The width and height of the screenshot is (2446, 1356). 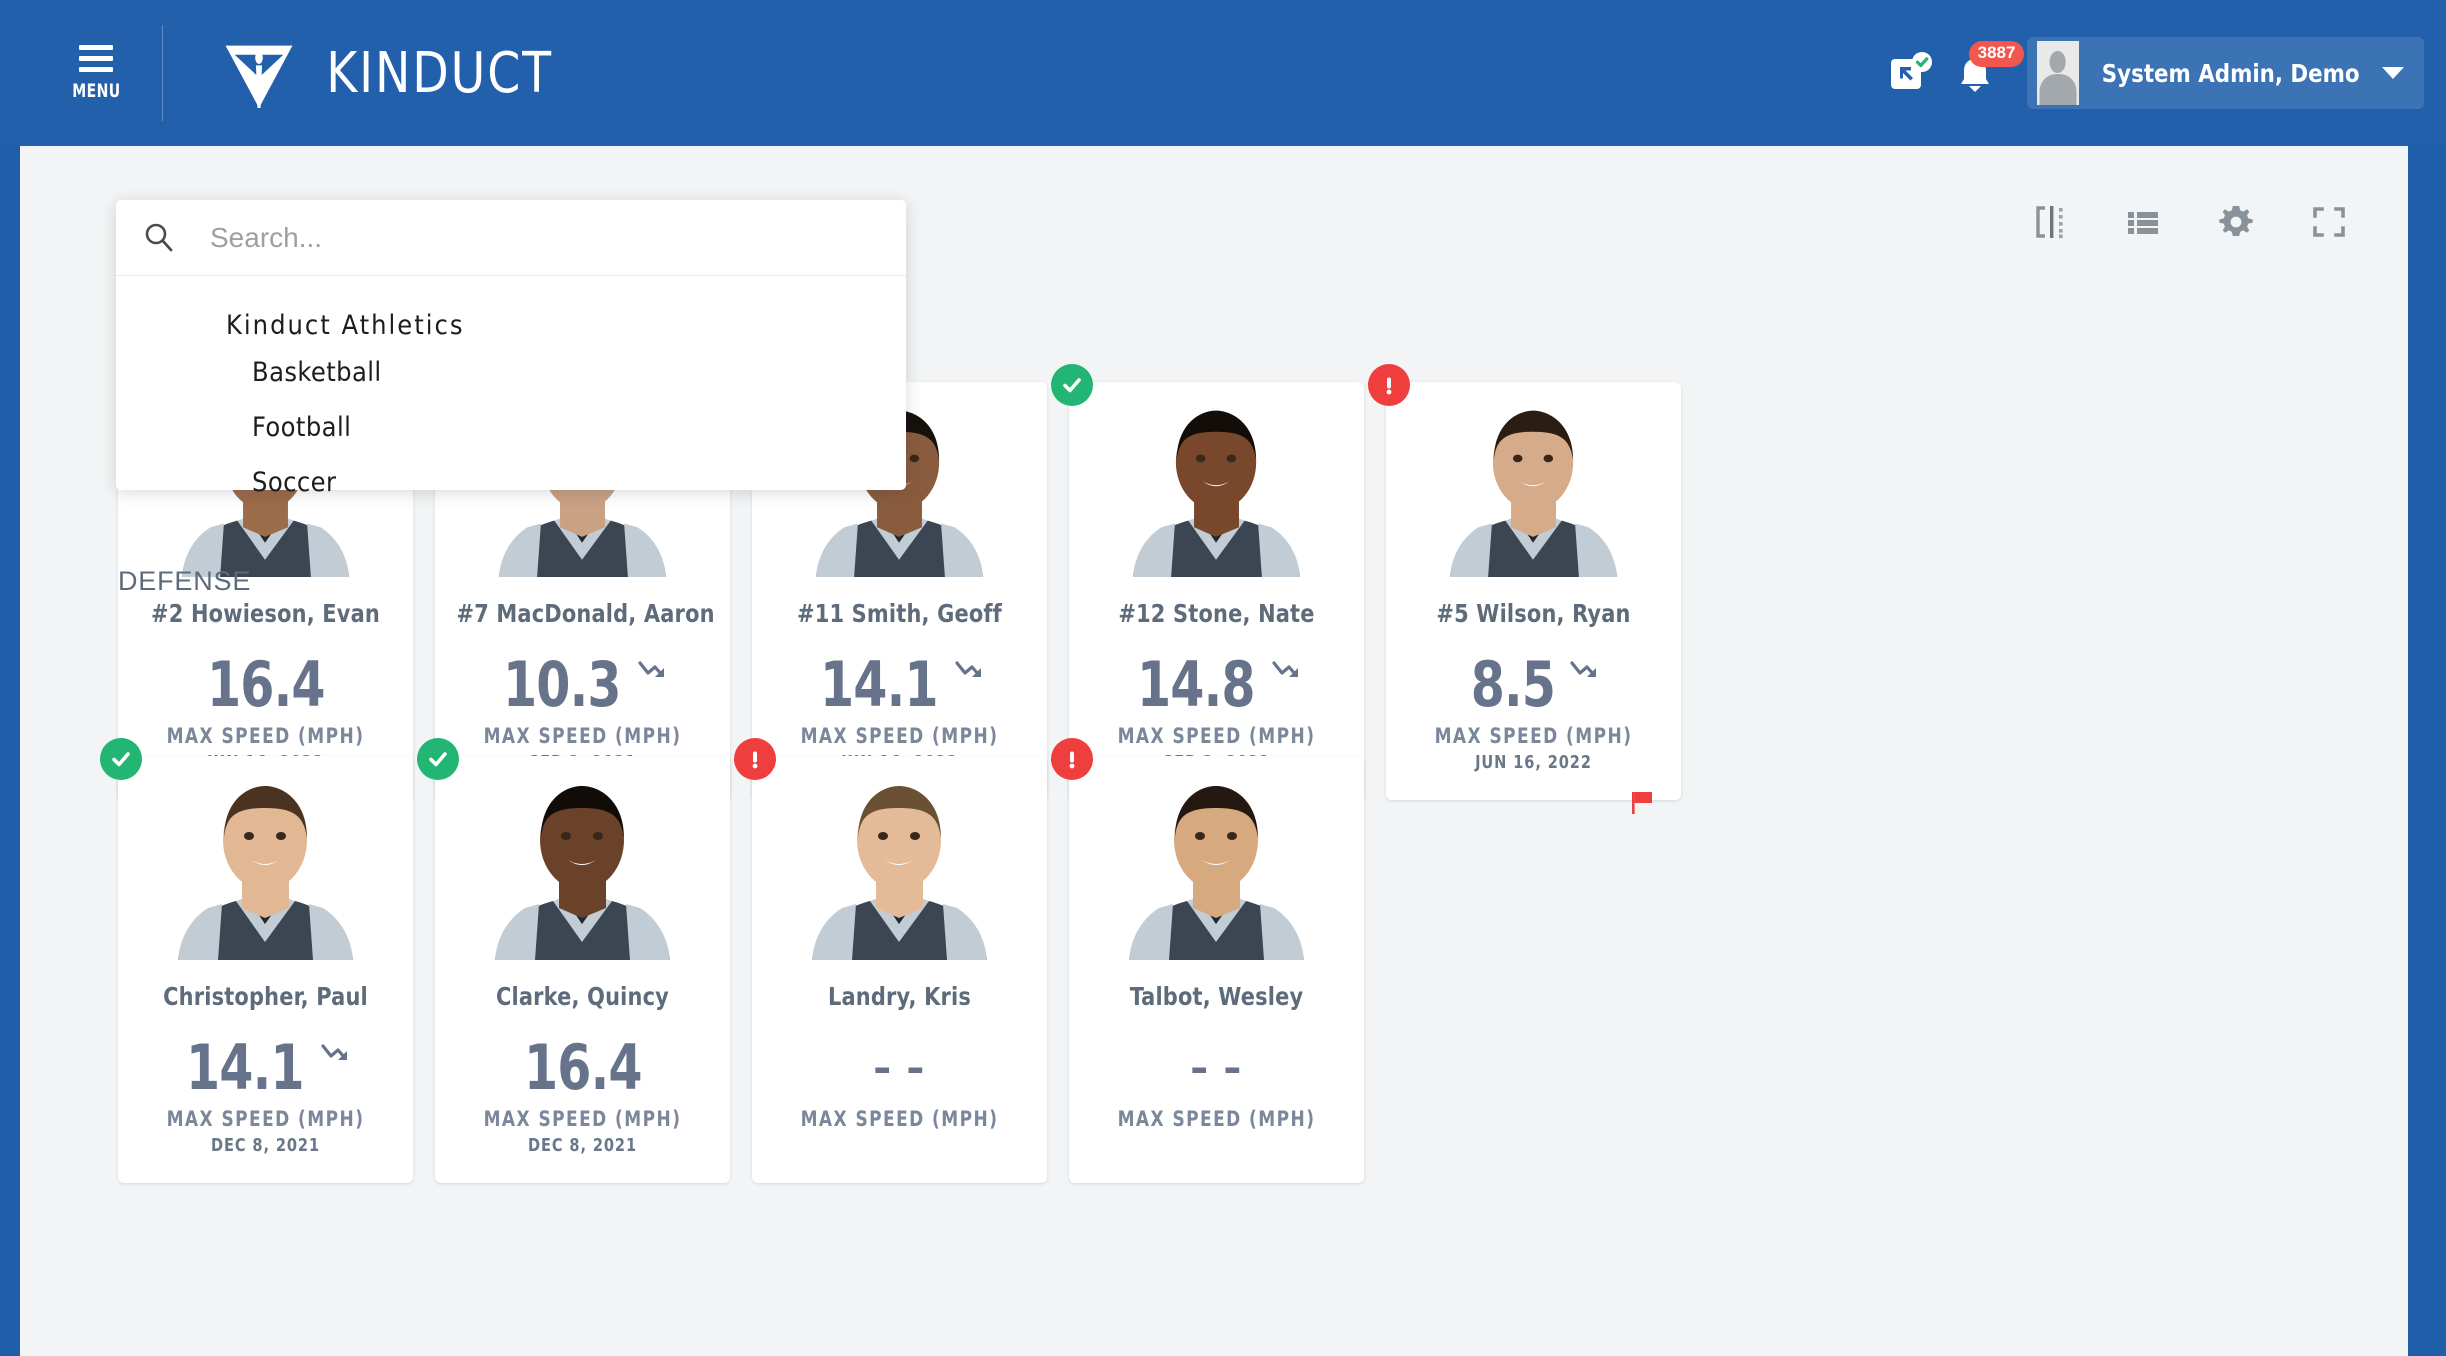 I want to click on menu-button: MENU, so click(x=96, y=73).